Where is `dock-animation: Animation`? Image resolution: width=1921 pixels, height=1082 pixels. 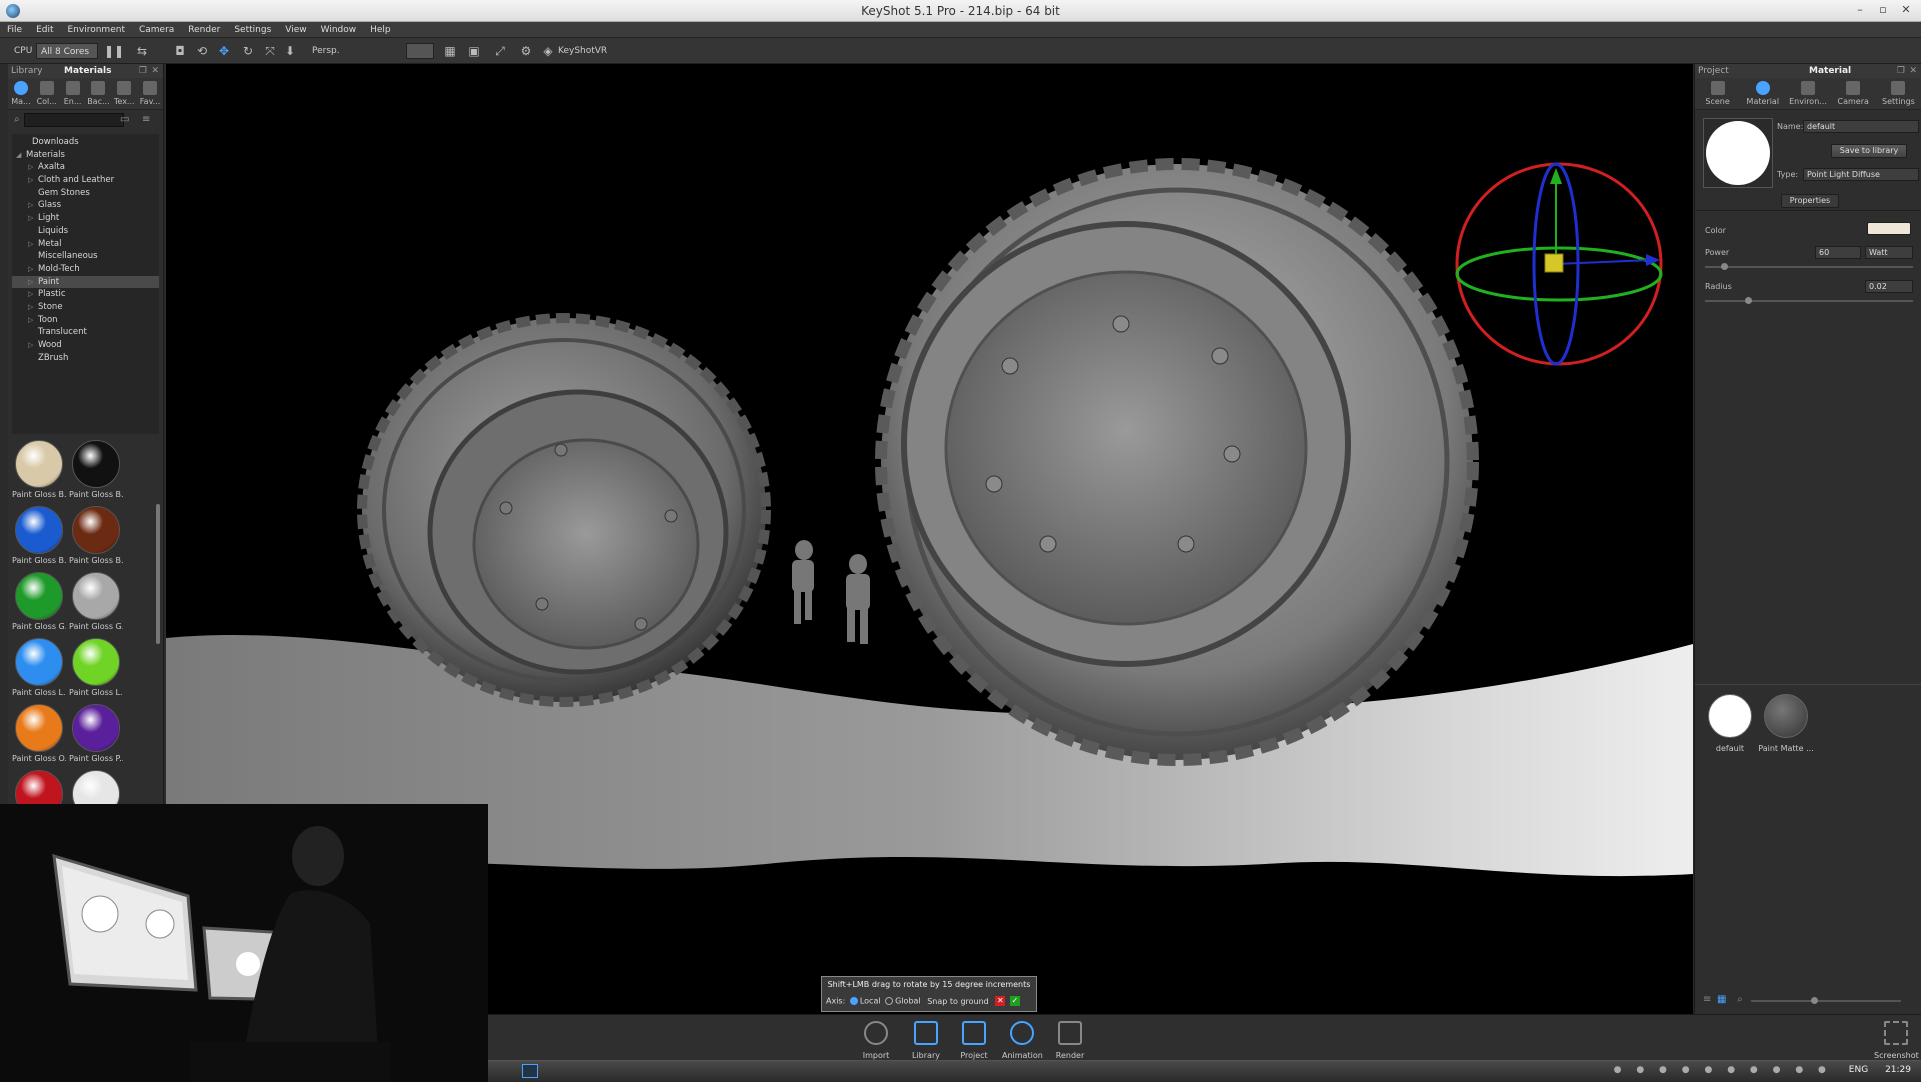
dock-animation: Animation is located at coordinates (1022, 1040).